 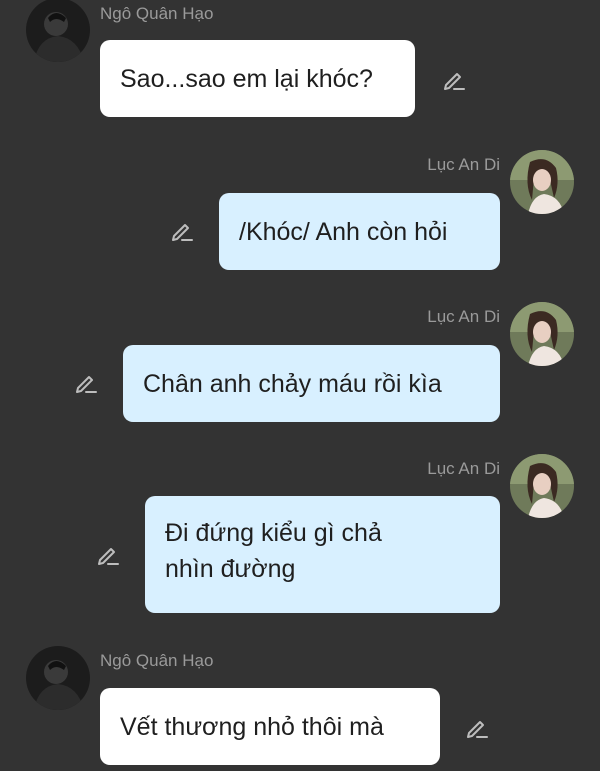 I want to click on message-text: /Khóc/ Anh còn hỏi, so click(x=343, y=231).